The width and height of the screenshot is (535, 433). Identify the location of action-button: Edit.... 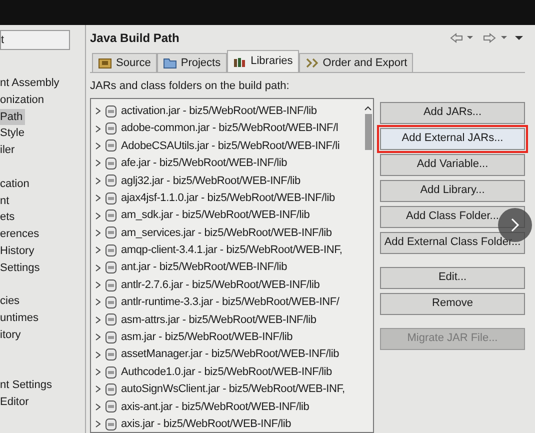
(452, 277).